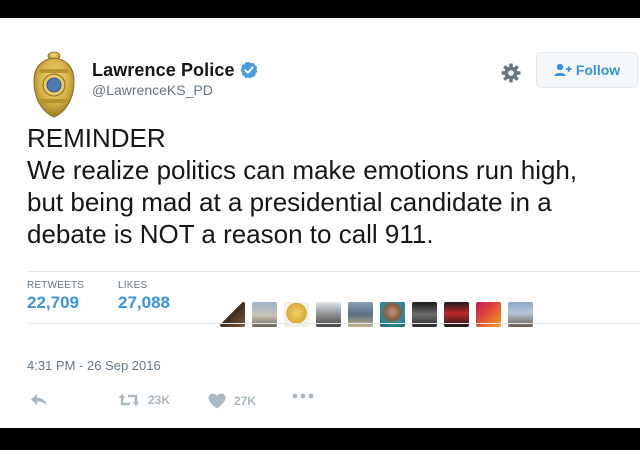  Describe the element at coordinates (129, 400) in the screenshot. I see `retweet-icon` at that location.